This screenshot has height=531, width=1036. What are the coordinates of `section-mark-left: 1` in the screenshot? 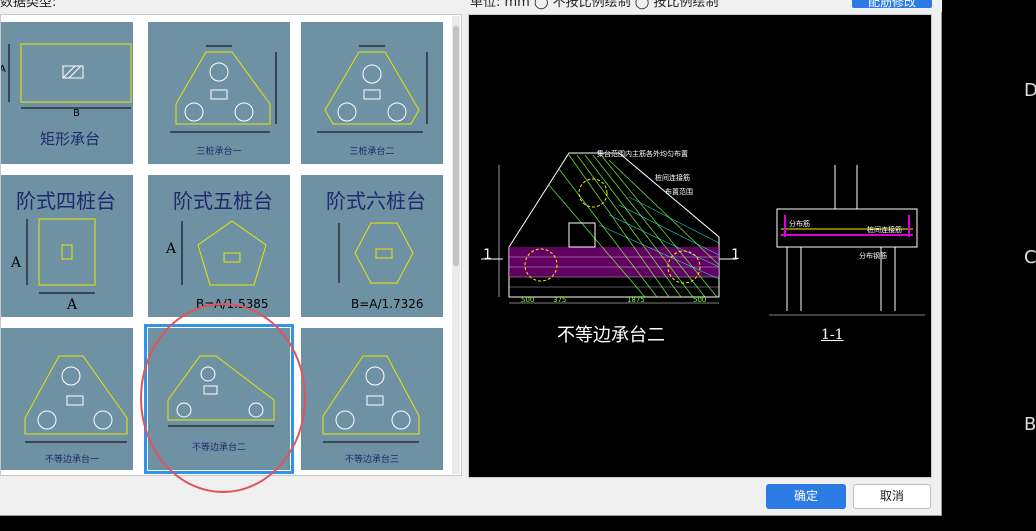 It's located at (487, 255).